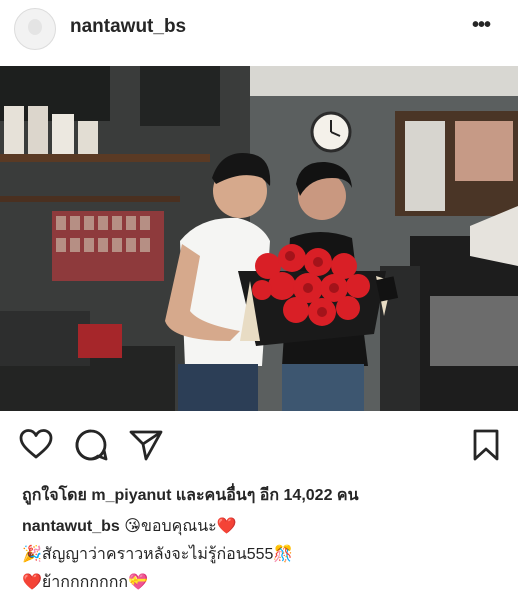 The image size is (518, 600). I want to click on caption-line-2: 🎉สัญญาว่าคราวหลังจะไม่รู้ก่อน555🎊, so click(262, 555).